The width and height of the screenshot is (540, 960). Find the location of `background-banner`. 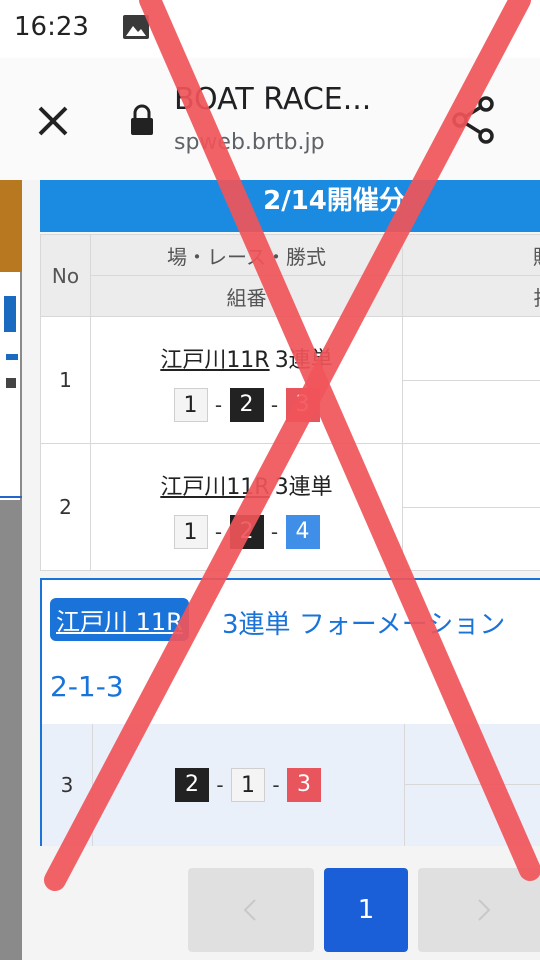

background-banner is located at coordinates (11, 226).